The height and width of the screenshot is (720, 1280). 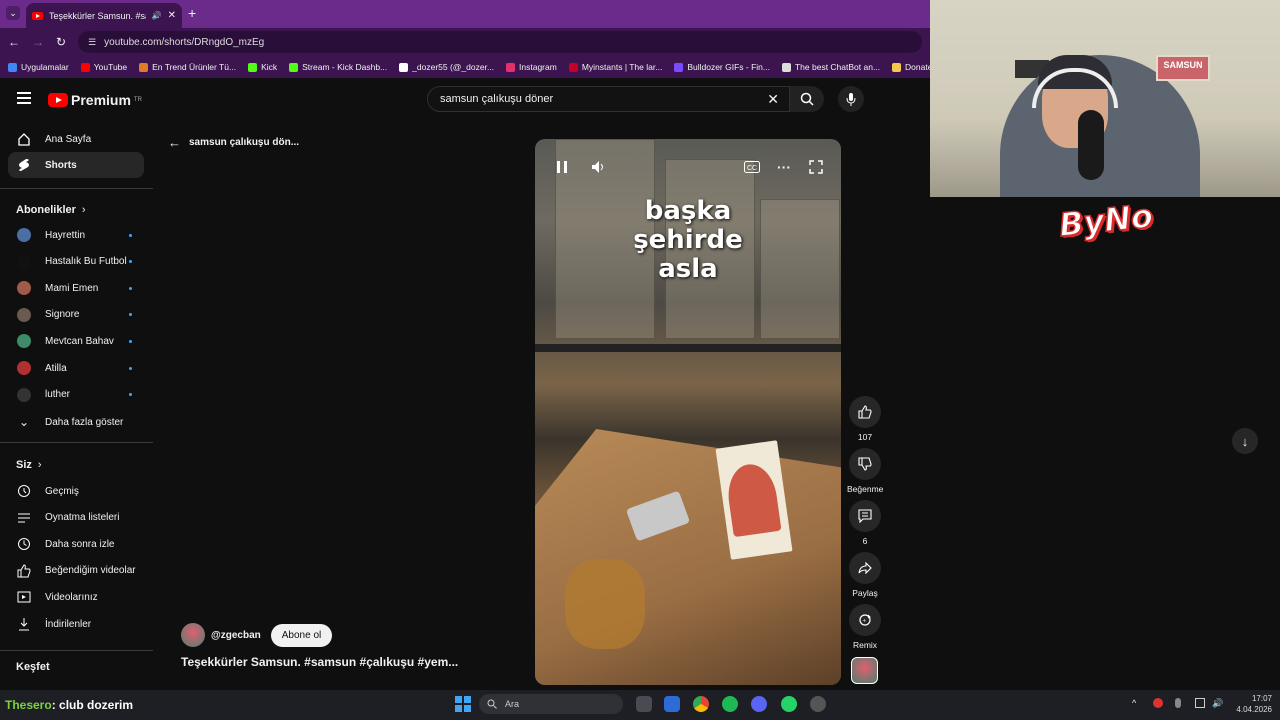 What do you see at coordinates (759, 704) in the screenshot?
I see `discord-icon` at bounding box center [759, 704].